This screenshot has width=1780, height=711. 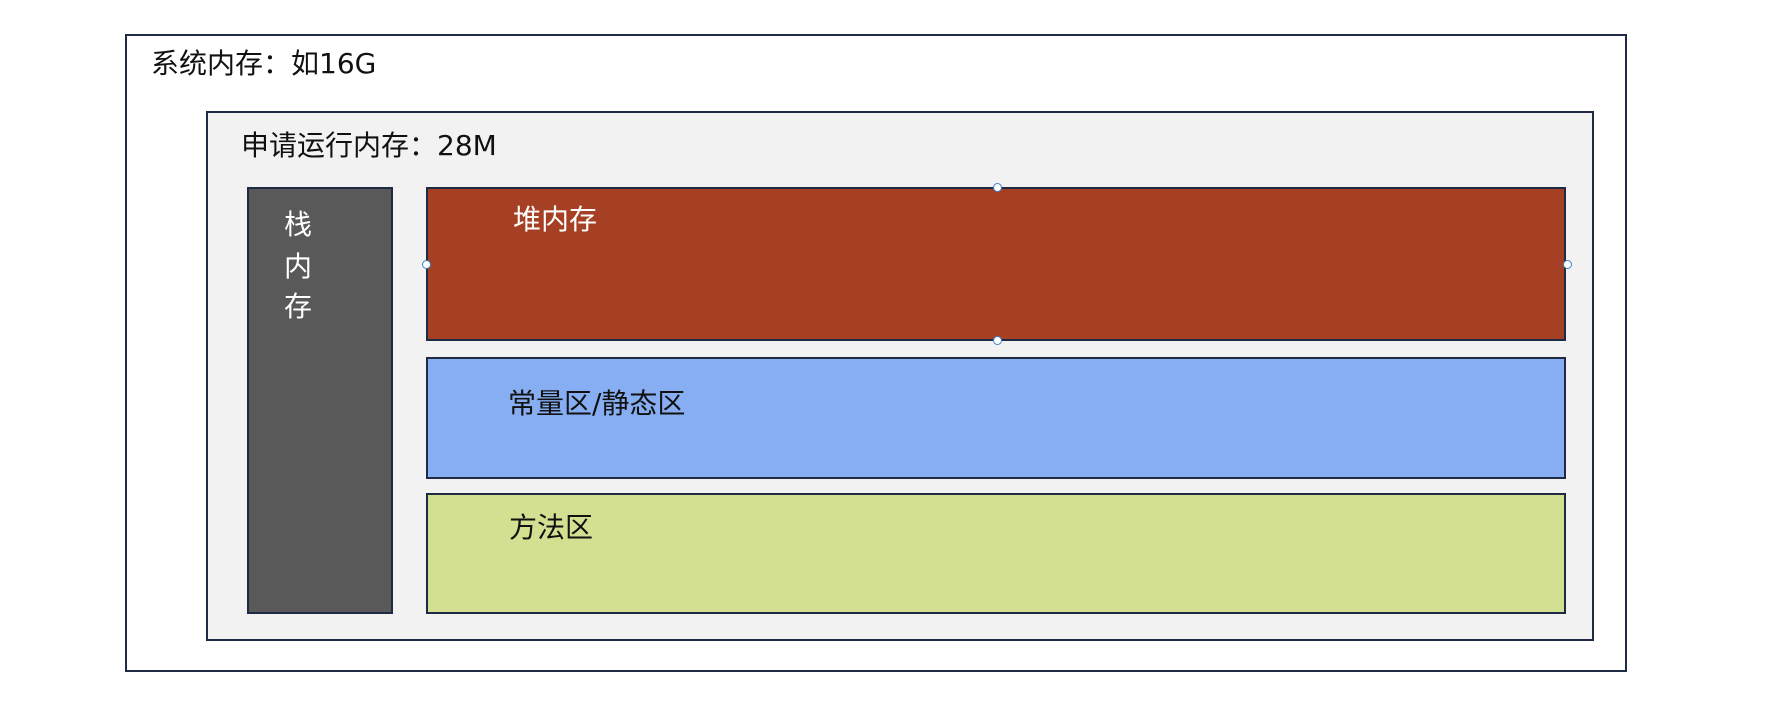 I want to click on resize-handle-left, so click(x=426, y=264).